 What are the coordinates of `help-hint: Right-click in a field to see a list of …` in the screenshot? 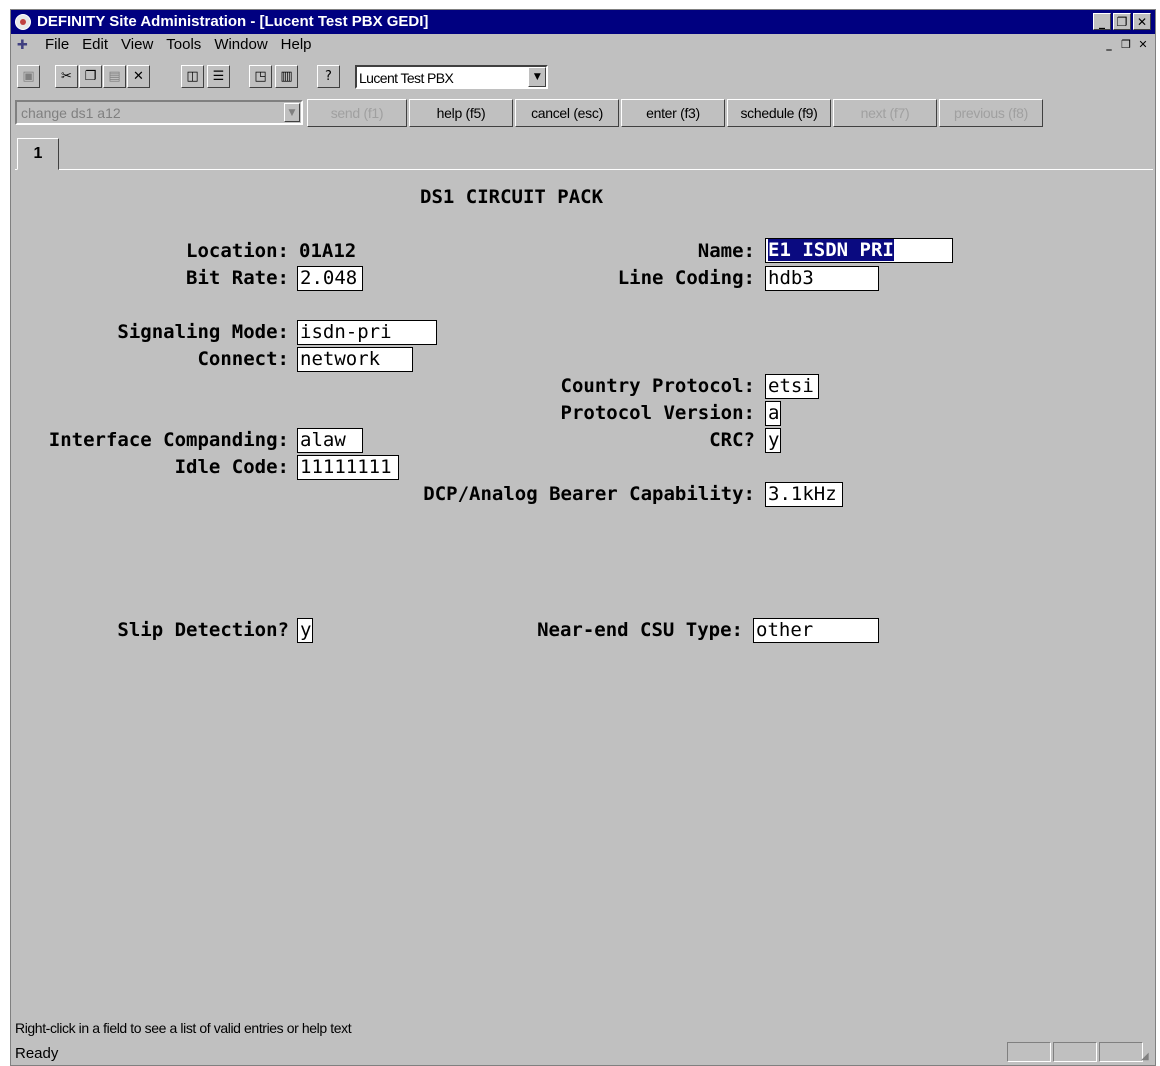 It's located at (183, 1028).